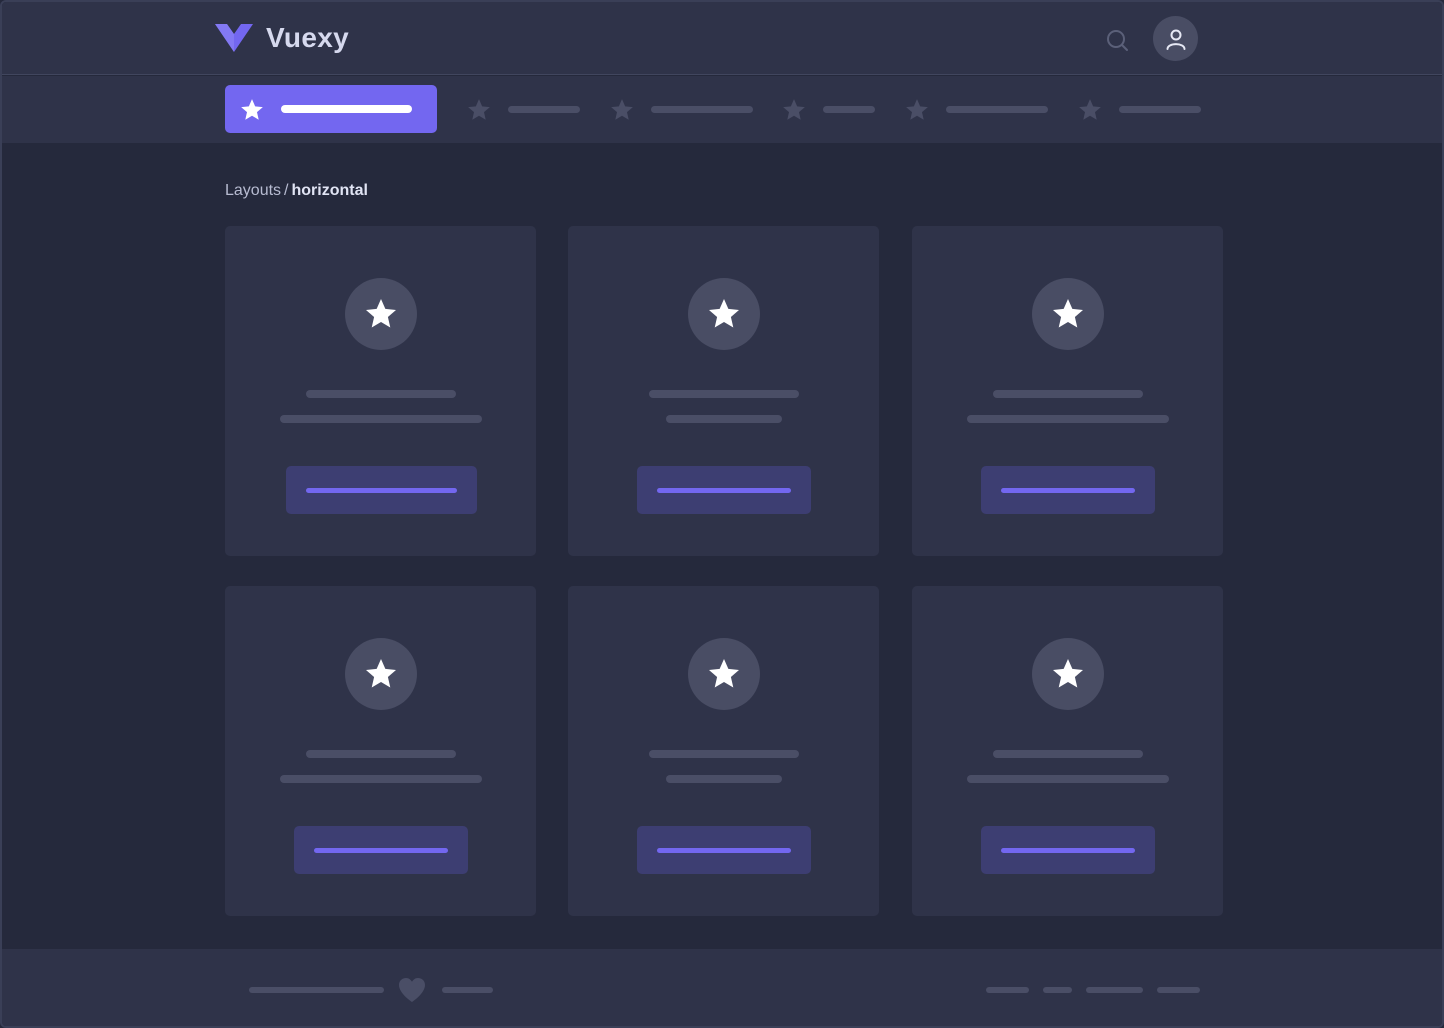 The image size is (1444, 1028). Describe the element at coordinates (412, 990) in the screenshot. I see `heart-icon` at that location.